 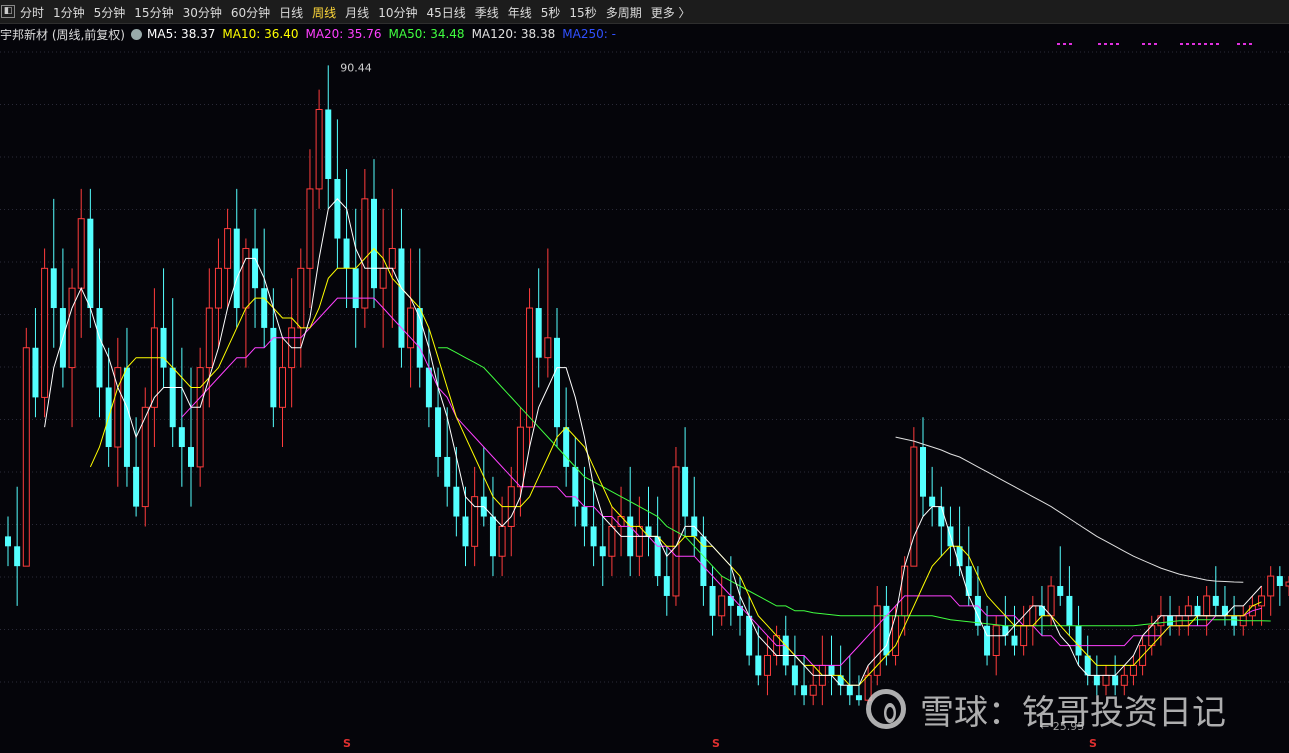 What do you see at coordinates (260, 34) in the screenshot?
I see `ma10-value: MA10: 36.40` at bounding box center [260, 34].